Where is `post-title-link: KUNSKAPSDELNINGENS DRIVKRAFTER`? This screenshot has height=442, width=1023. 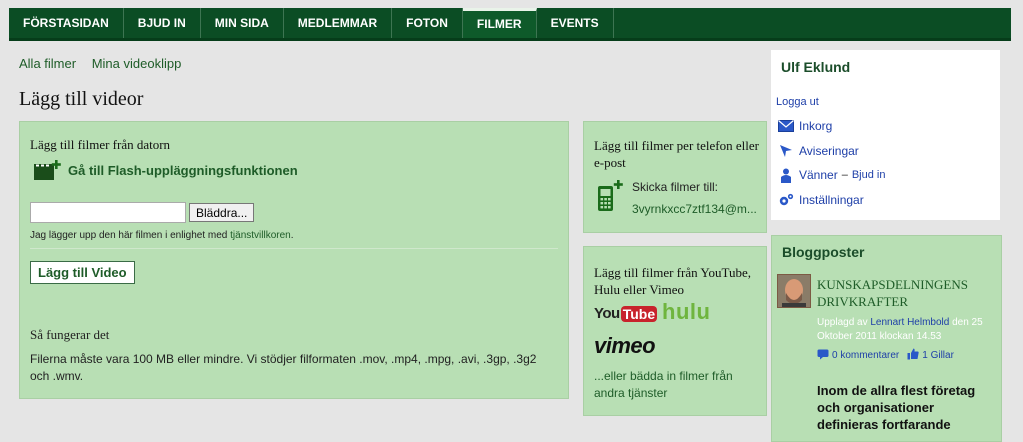 post-title-link: KUNSKAPSDELNINGENS DRIVKRAFTER is located at coordinates (907, 293).